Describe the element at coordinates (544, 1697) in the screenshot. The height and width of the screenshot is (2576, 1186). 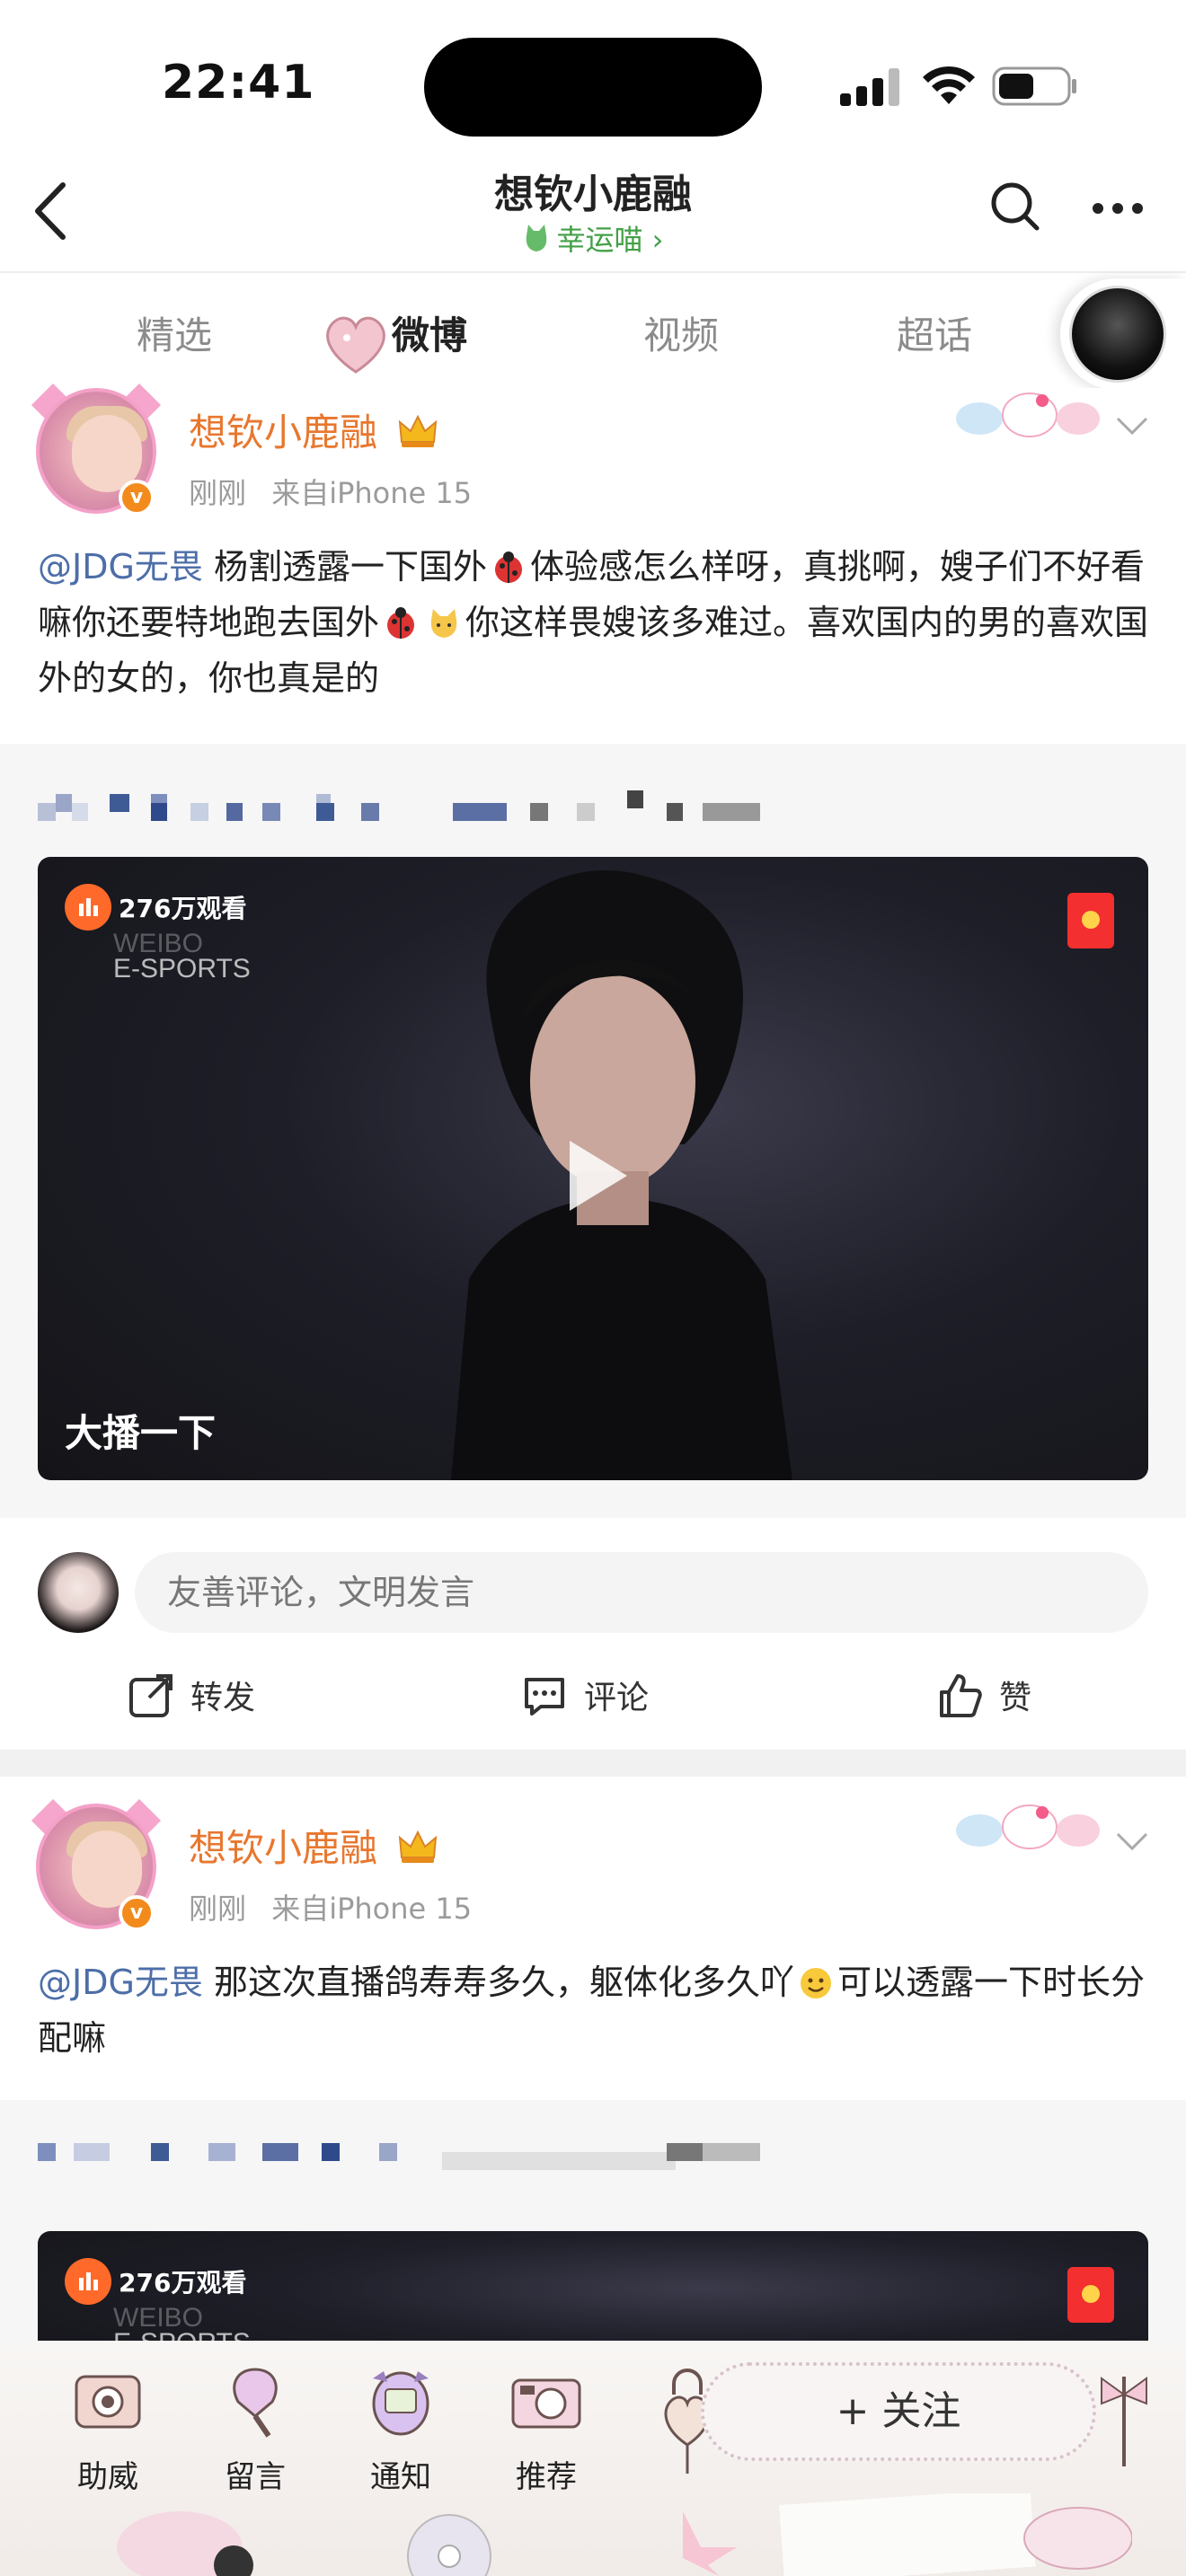
I see `comment-icon` at that location.